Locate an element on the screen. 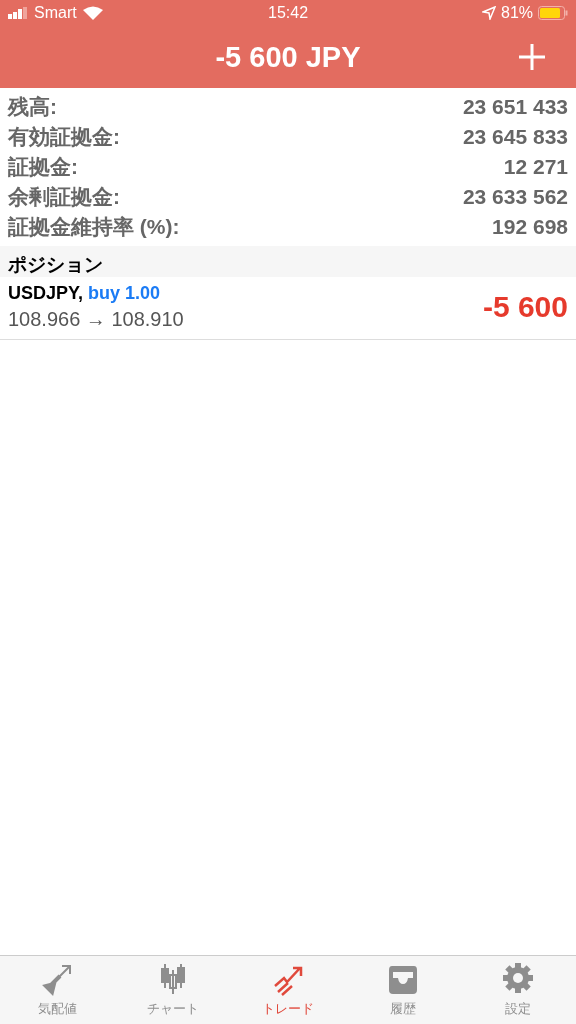 The width and height of the screenshot is (576, 1024). summary-label: 証拠金維持率 (%): is located at coordinates (94, 227).